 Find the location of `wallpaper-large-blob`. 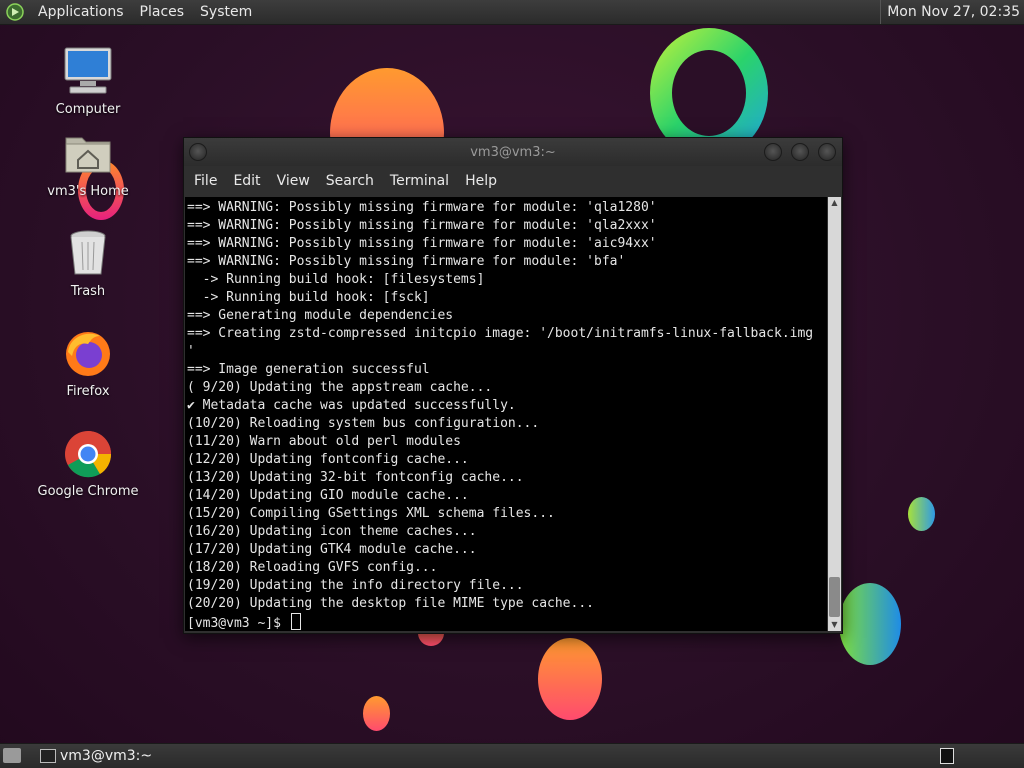

wallpaper-large-blob is located at coordinates (870, 624).